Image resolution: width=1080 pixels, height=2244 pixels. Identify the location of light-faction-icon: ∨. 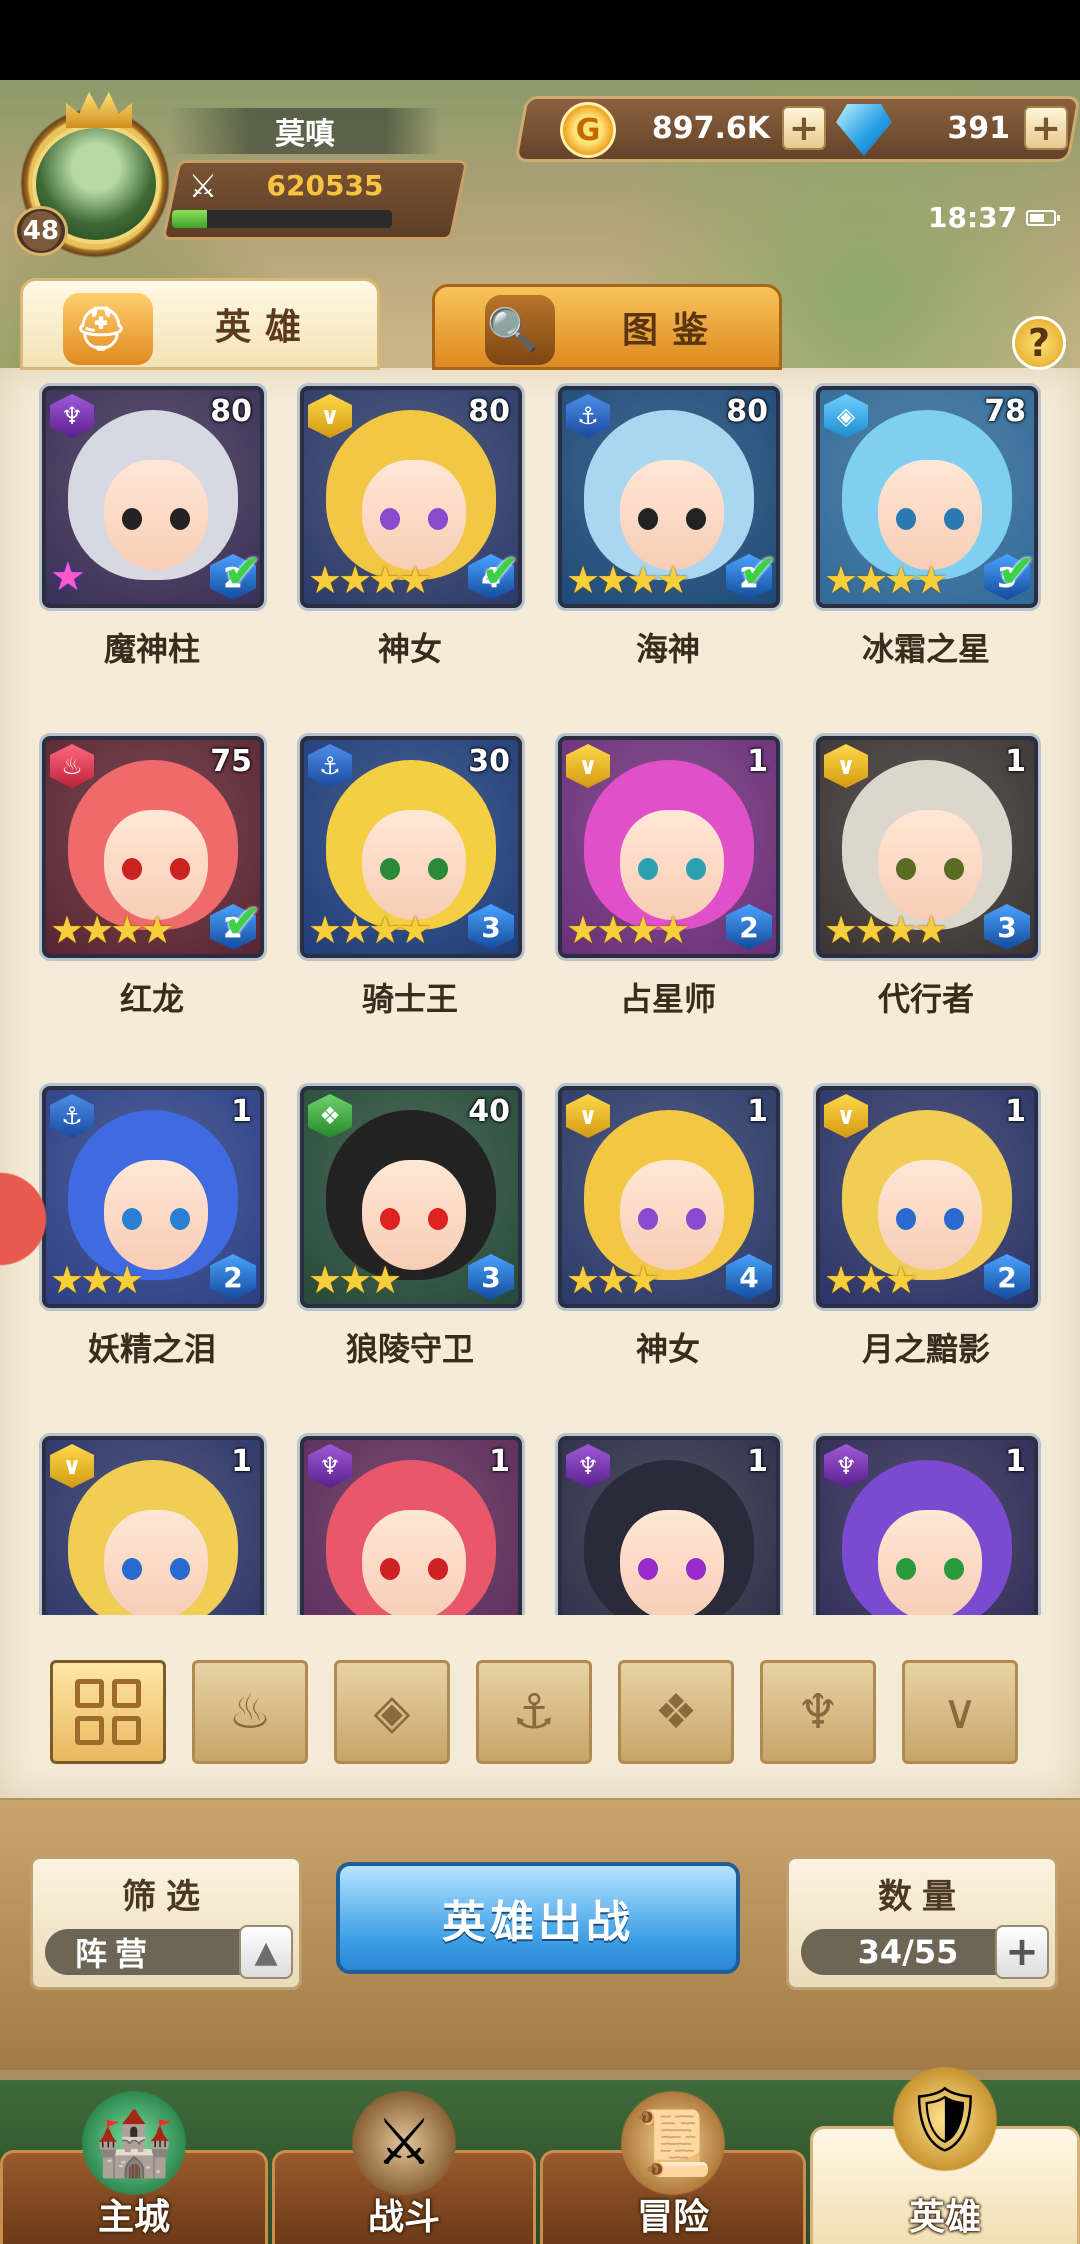
(960, 1712).